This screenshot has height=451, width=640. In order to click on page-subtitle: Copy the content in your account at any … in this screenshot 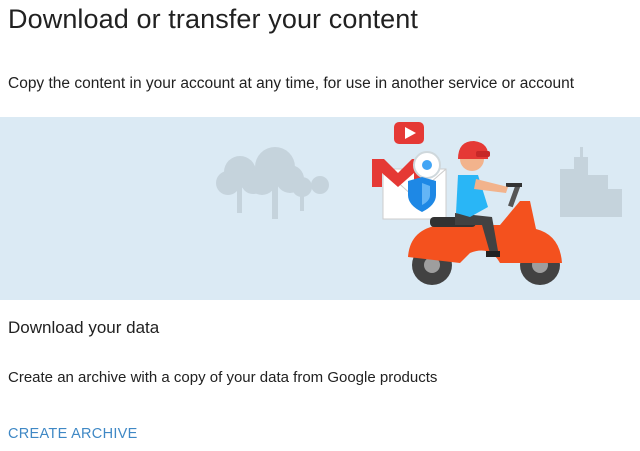, I will do `click(291, 83)`.